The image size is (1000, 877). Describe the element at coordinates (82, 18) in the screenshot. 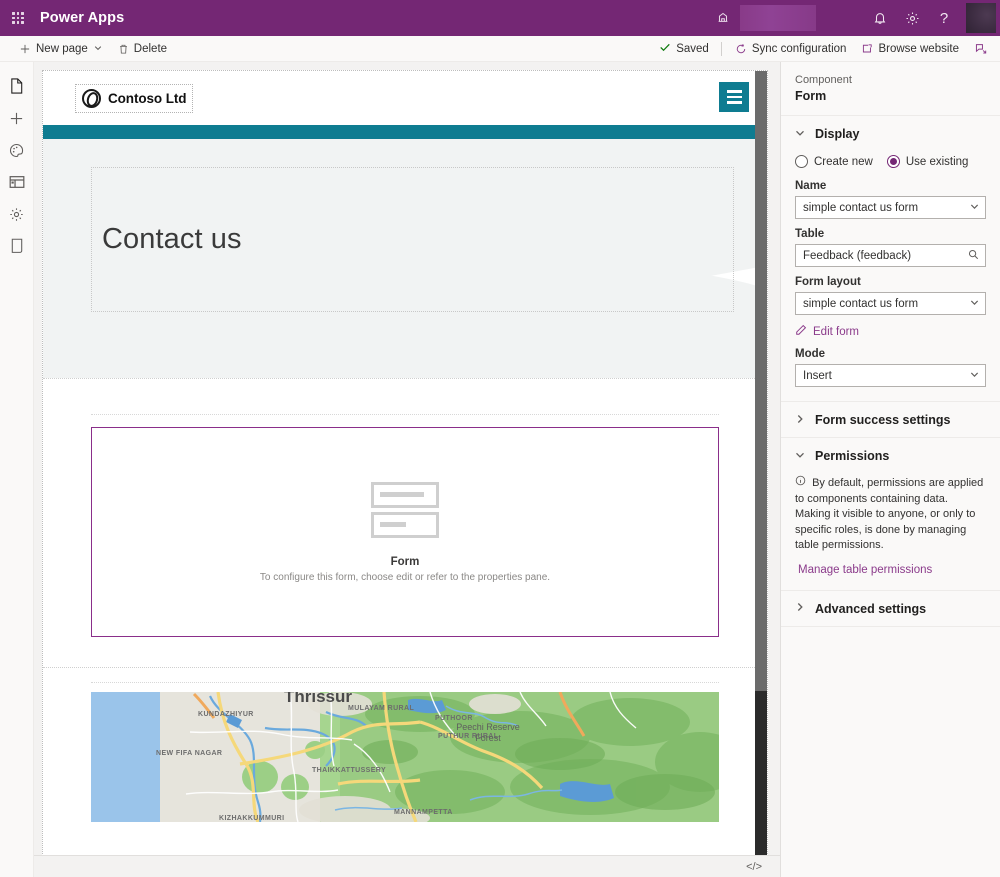

I see `app-brand-title: Power Apps` at that location.